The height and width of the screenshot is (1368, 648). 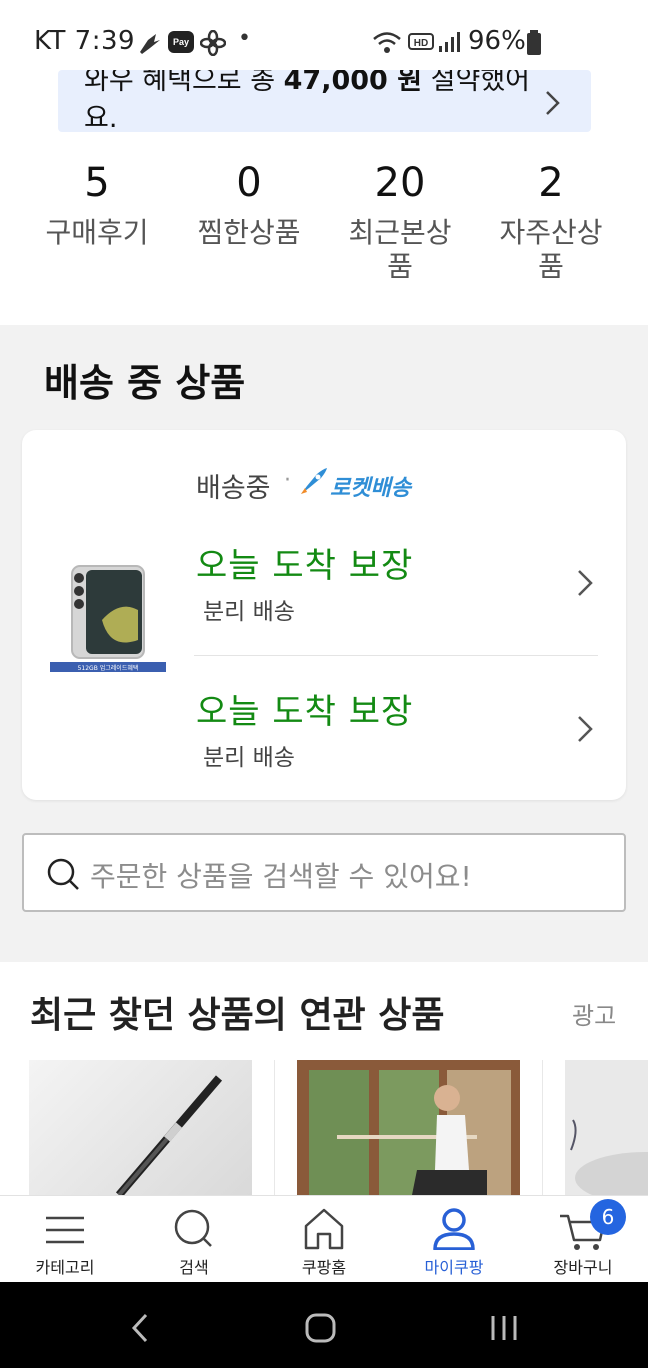 What do you see at coordinates (213, 43) in the screenshot?
I see `fan-icon` at bounding box center [213, 43].